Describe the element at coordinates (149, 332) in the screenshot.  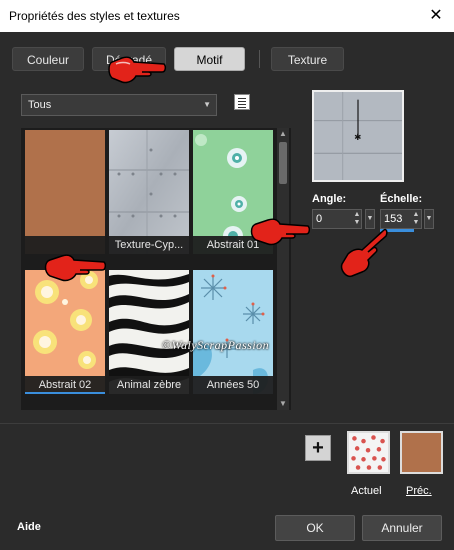
I see `pattern-tile-animal-zebre: Animal zèbre` at that location.